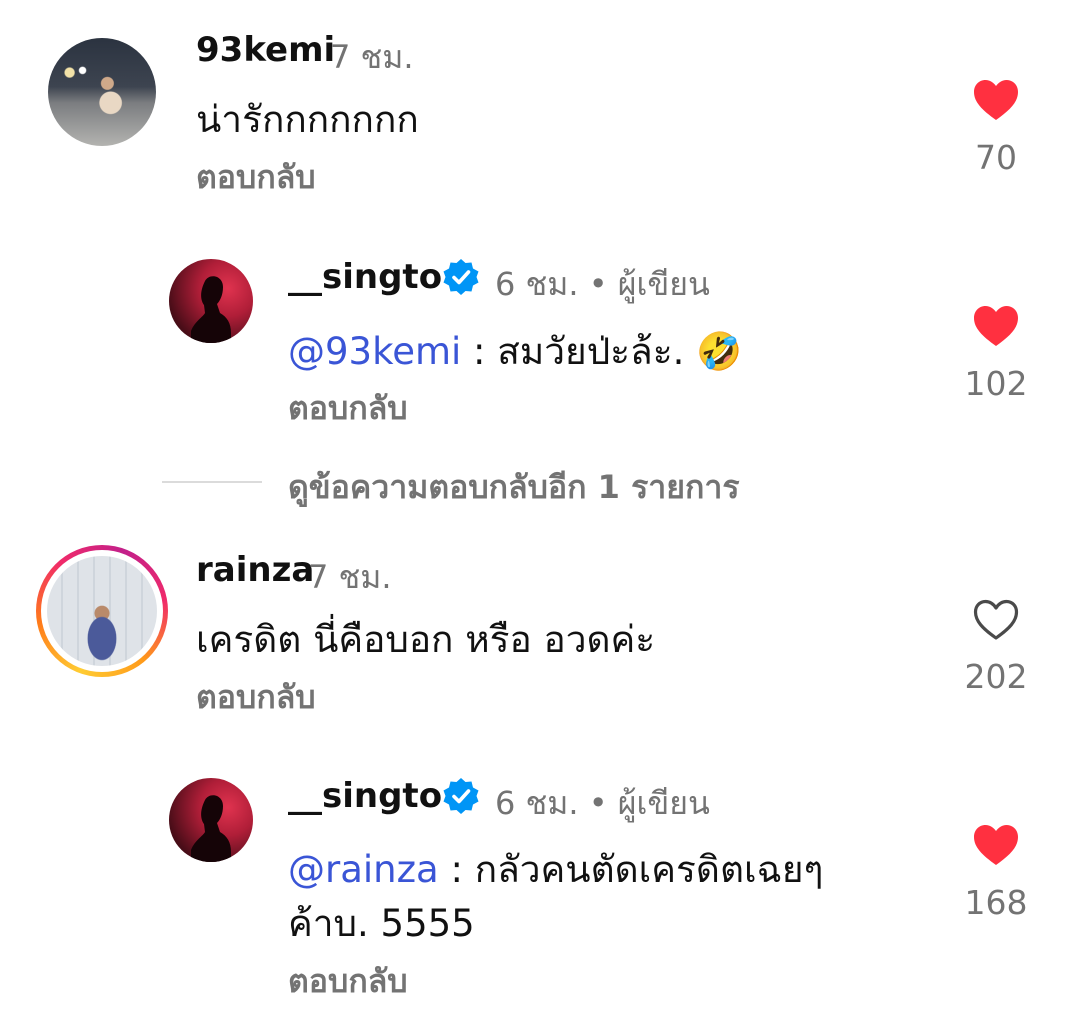 The width and height of the screenshot is (1080, 1026). Describe the element at coordinates (265, 50) in the screenshot. I see `comment-username: 93kemi` at that location.